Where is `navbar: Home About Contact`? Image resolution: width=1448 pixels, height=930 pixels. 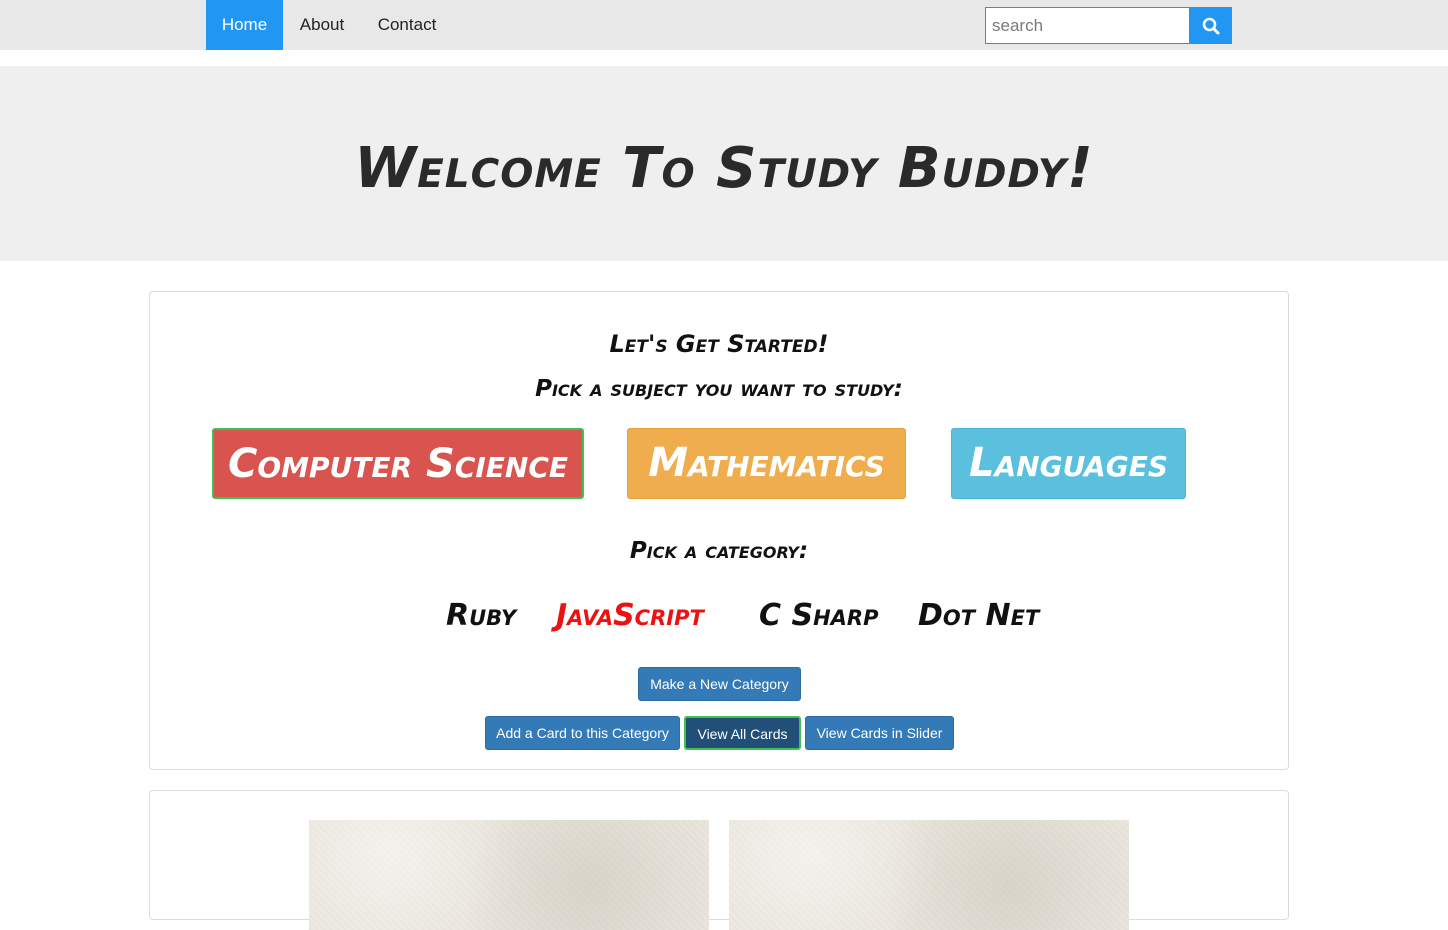 navbar: Home About Contact is located at coordinates (724, 25).